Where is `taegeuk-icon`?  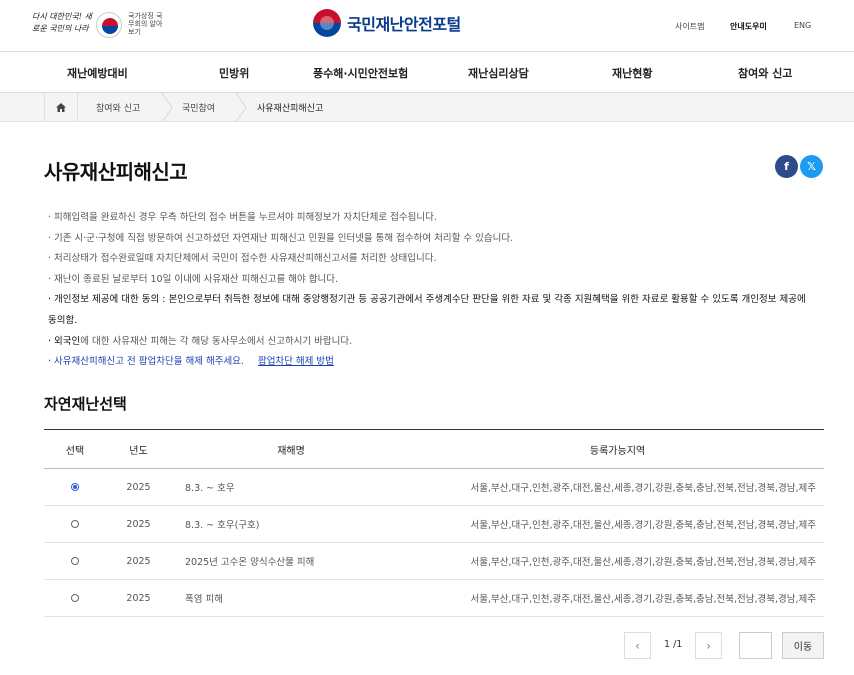 taegeuk-icon is located at coordinates (109, 25).